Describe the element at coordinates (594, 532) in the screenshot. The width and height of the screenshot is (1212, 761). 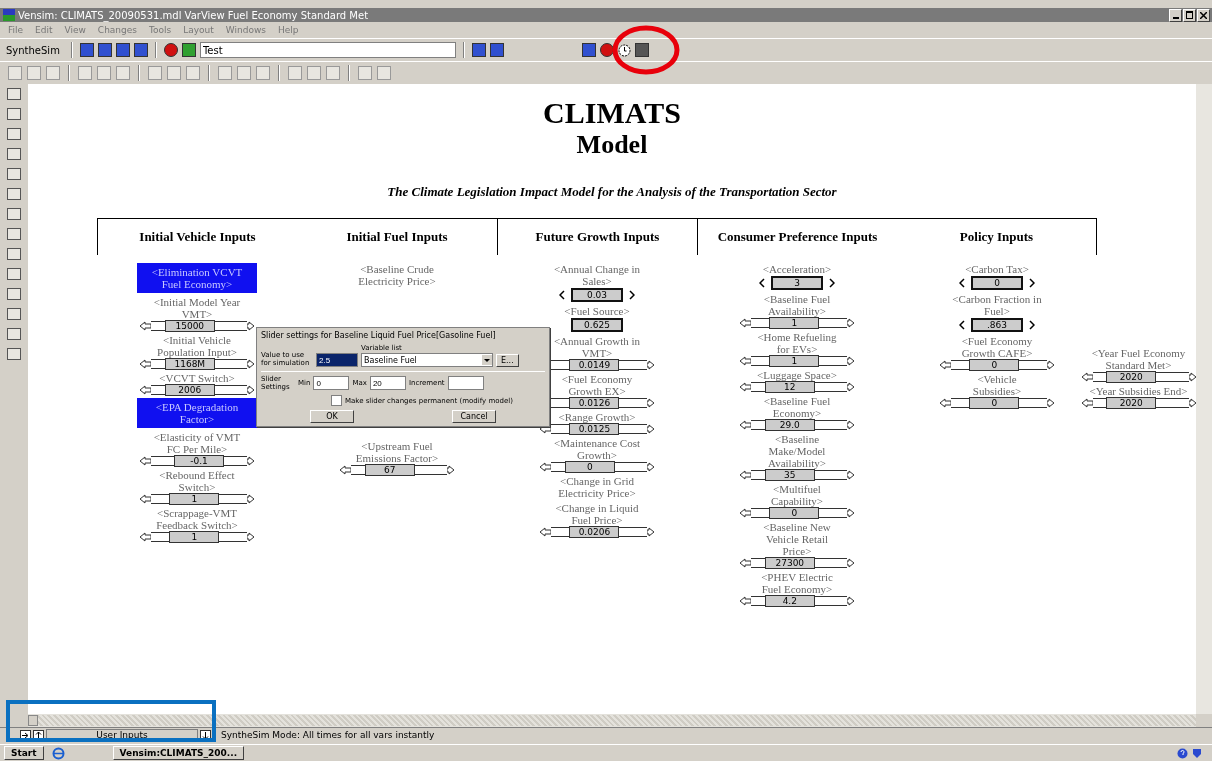
I see `slider-thumb: 0.0206` at that location.